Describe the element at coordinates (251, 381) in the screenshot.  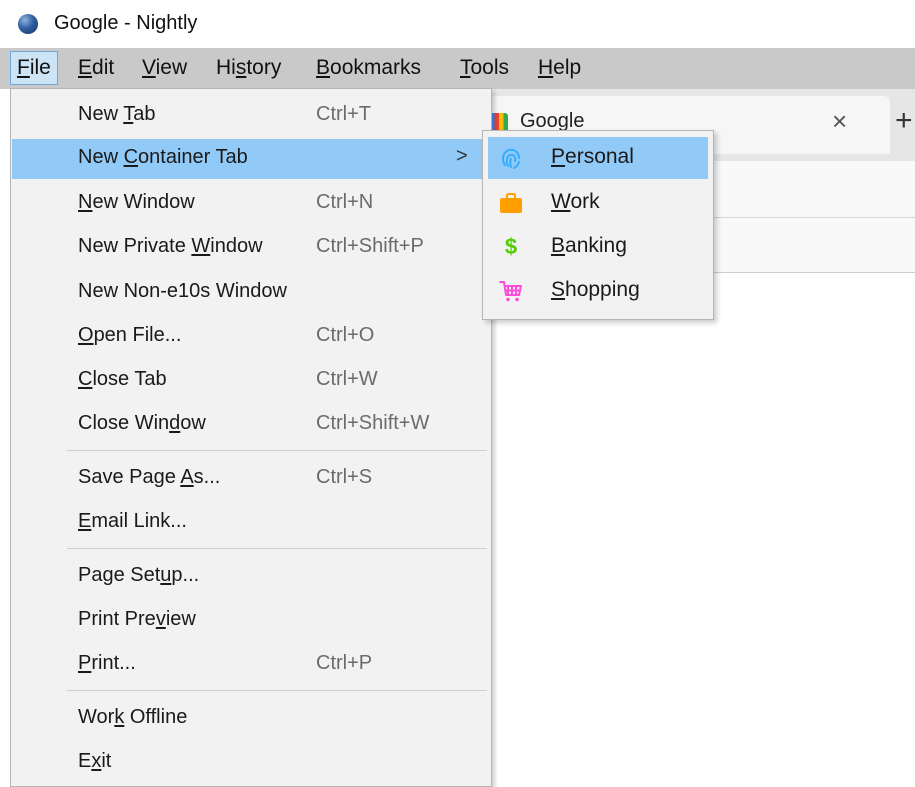
I see `menuitem-close-tab: Close Tab Ctrl+W` at that location.